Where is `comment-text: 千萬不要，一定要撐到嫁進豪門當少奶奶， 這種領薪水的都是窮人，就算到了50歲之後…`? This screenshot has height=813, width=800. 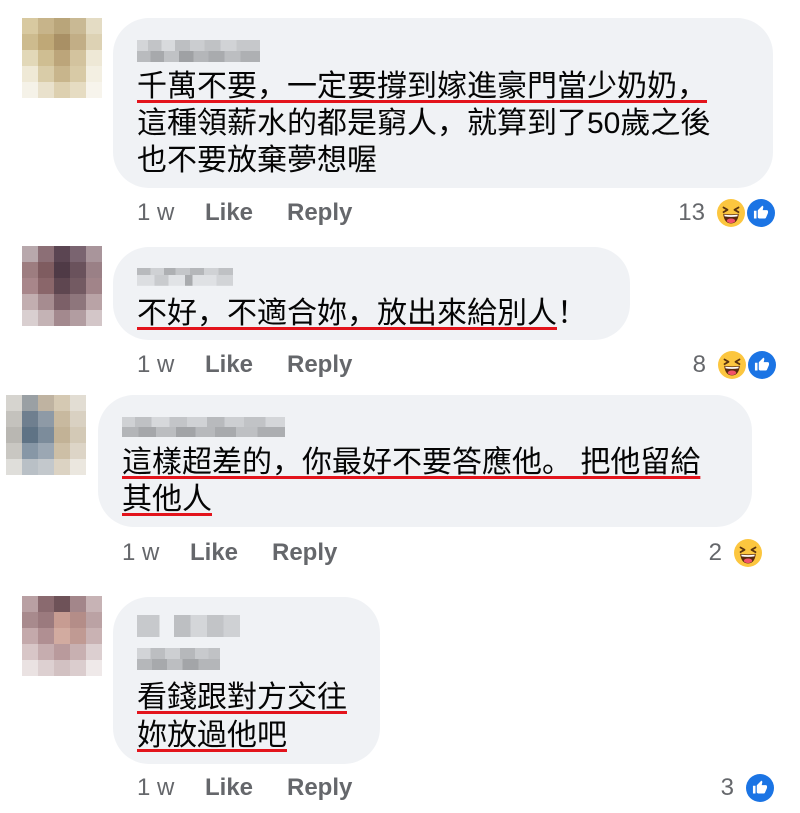
comment-text: 千萬不要，一定要撐到嫁進豪門當少奶奶， 這種領薪水的都是窮人，就算到了50歲之後… is located at coordinates (423, 123).